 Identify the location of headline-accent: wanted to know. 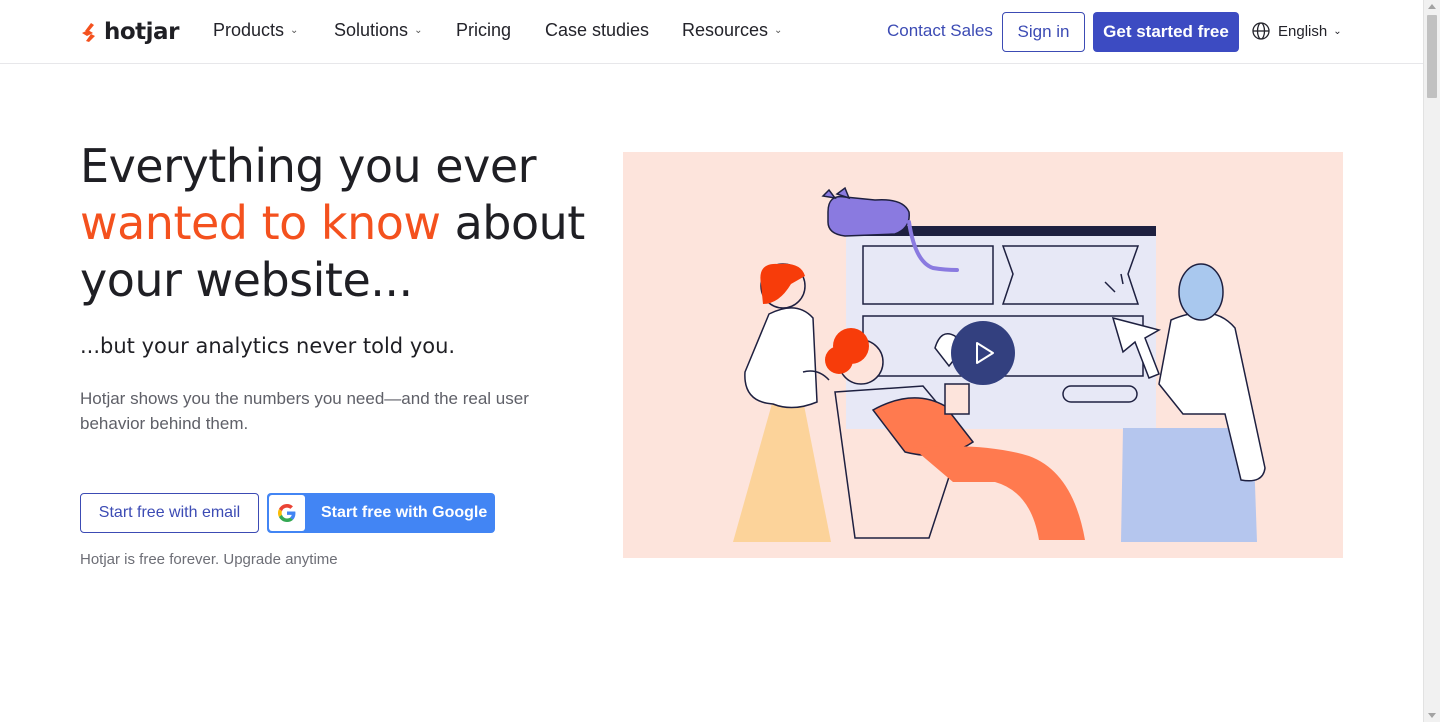
(260, 223).